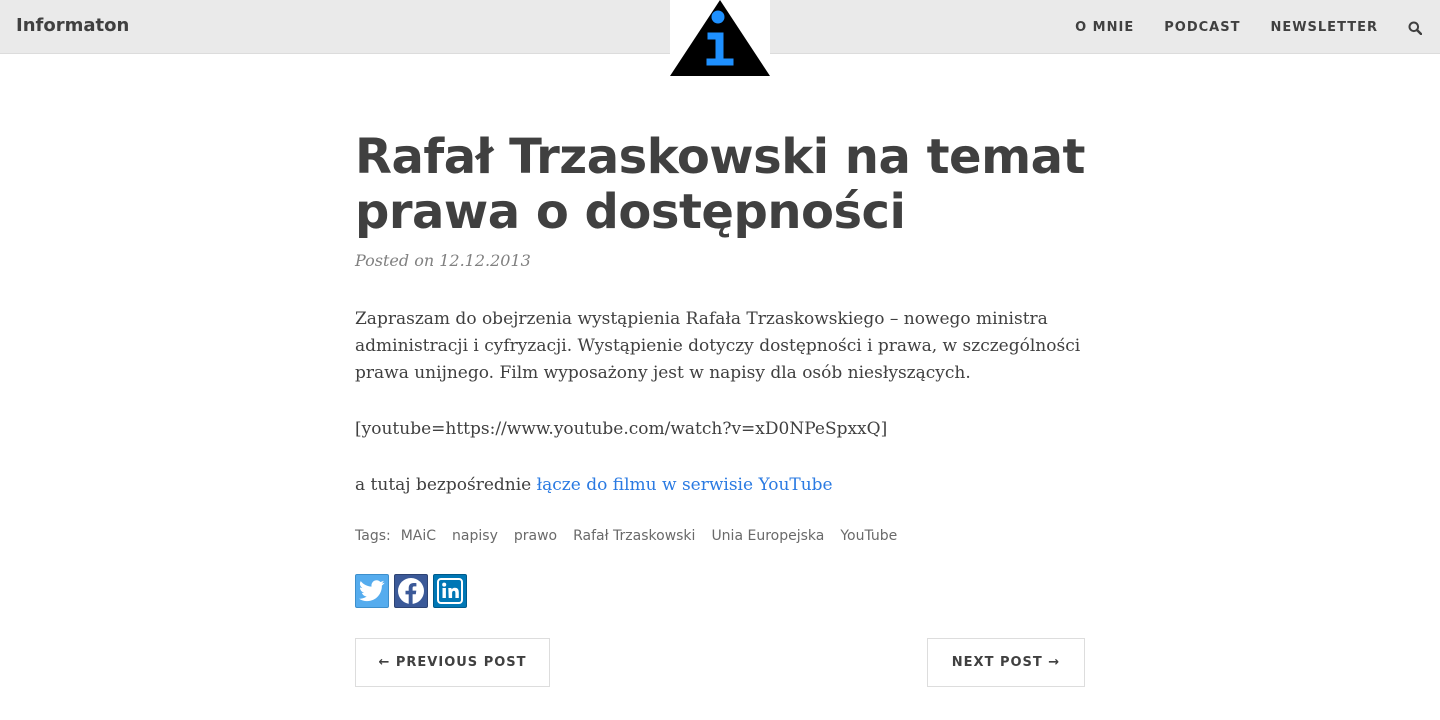 The height and width of the screenshot is (720, 1440). What do you see at coordinates (720, 591) in the screenshot?
I see `share-buttons` at bounding box center [720, 591].